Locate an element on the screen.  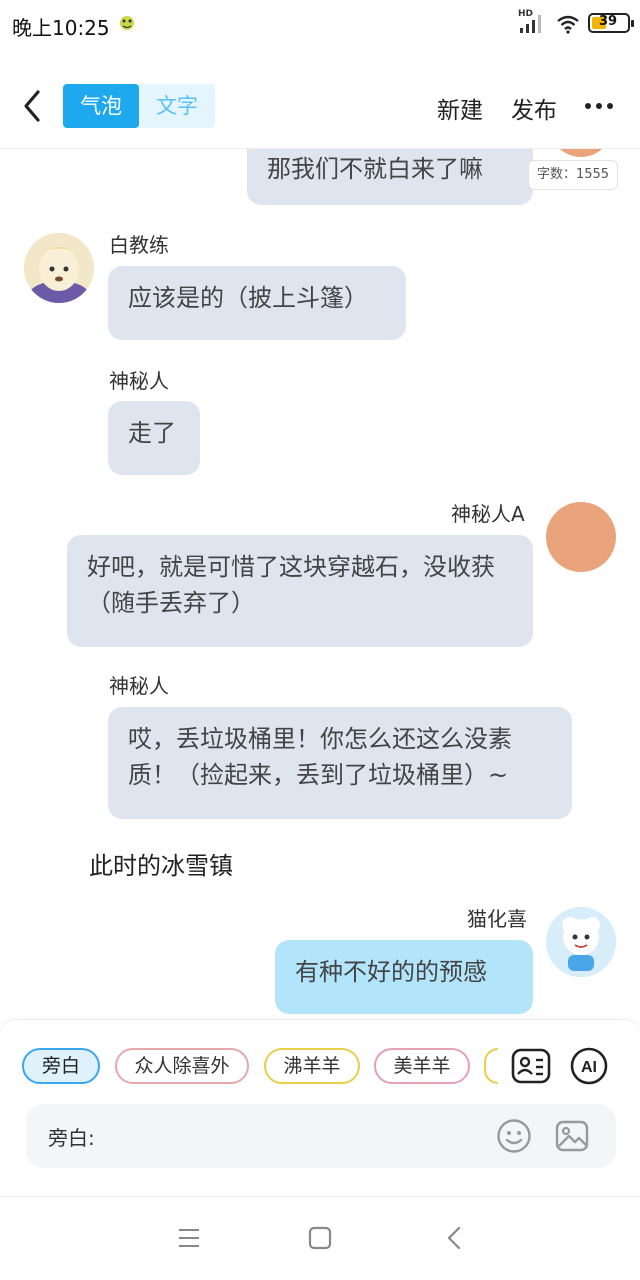
ai-icon: AI is located at coordinates (589, 1066).